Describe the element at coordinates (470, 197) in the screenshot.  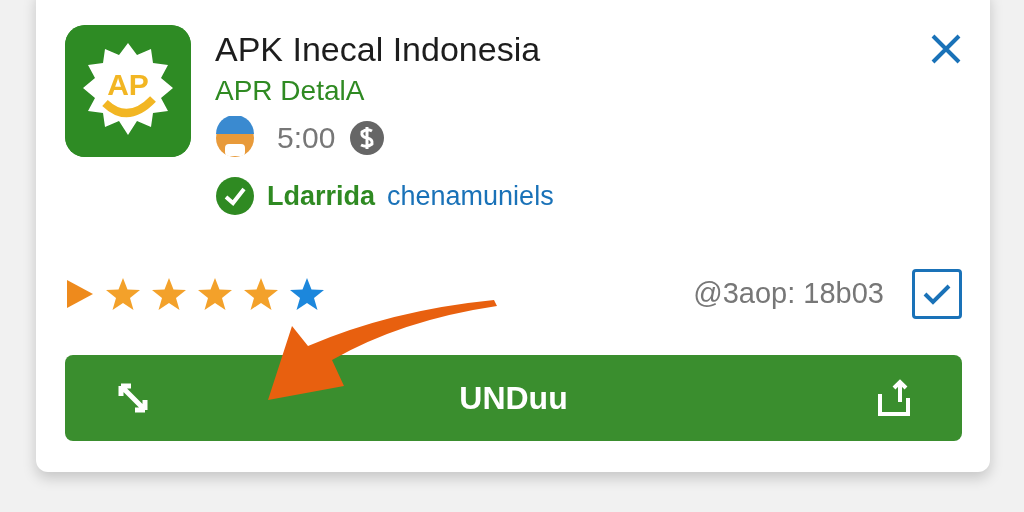
I see `developer-note: chenamuniels` at that location.